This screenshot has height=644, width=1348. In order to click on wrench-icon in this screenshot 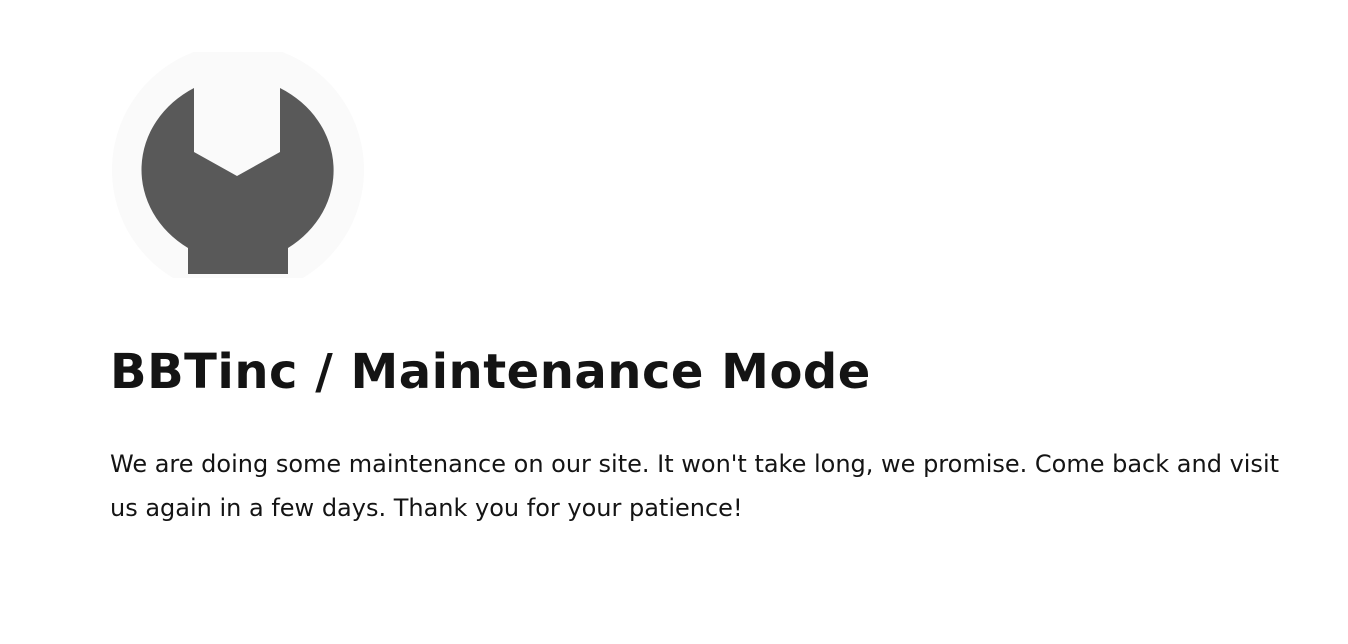, I will do `click(238, 165)`.